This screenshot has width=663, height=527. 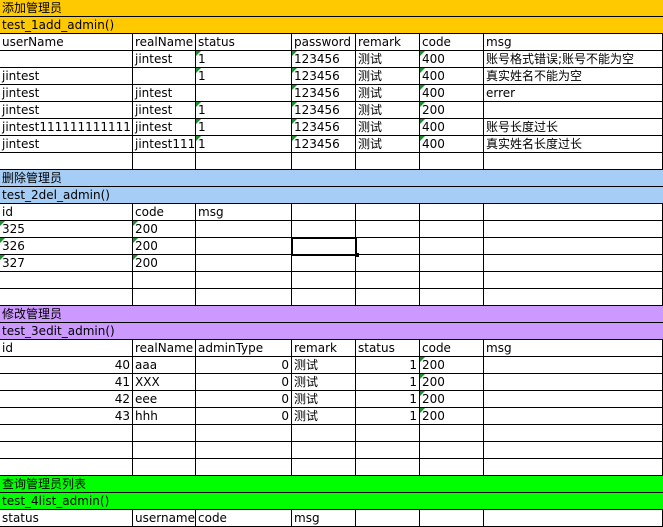 I want to click on header-cell: code, so click(x=452, y=348).